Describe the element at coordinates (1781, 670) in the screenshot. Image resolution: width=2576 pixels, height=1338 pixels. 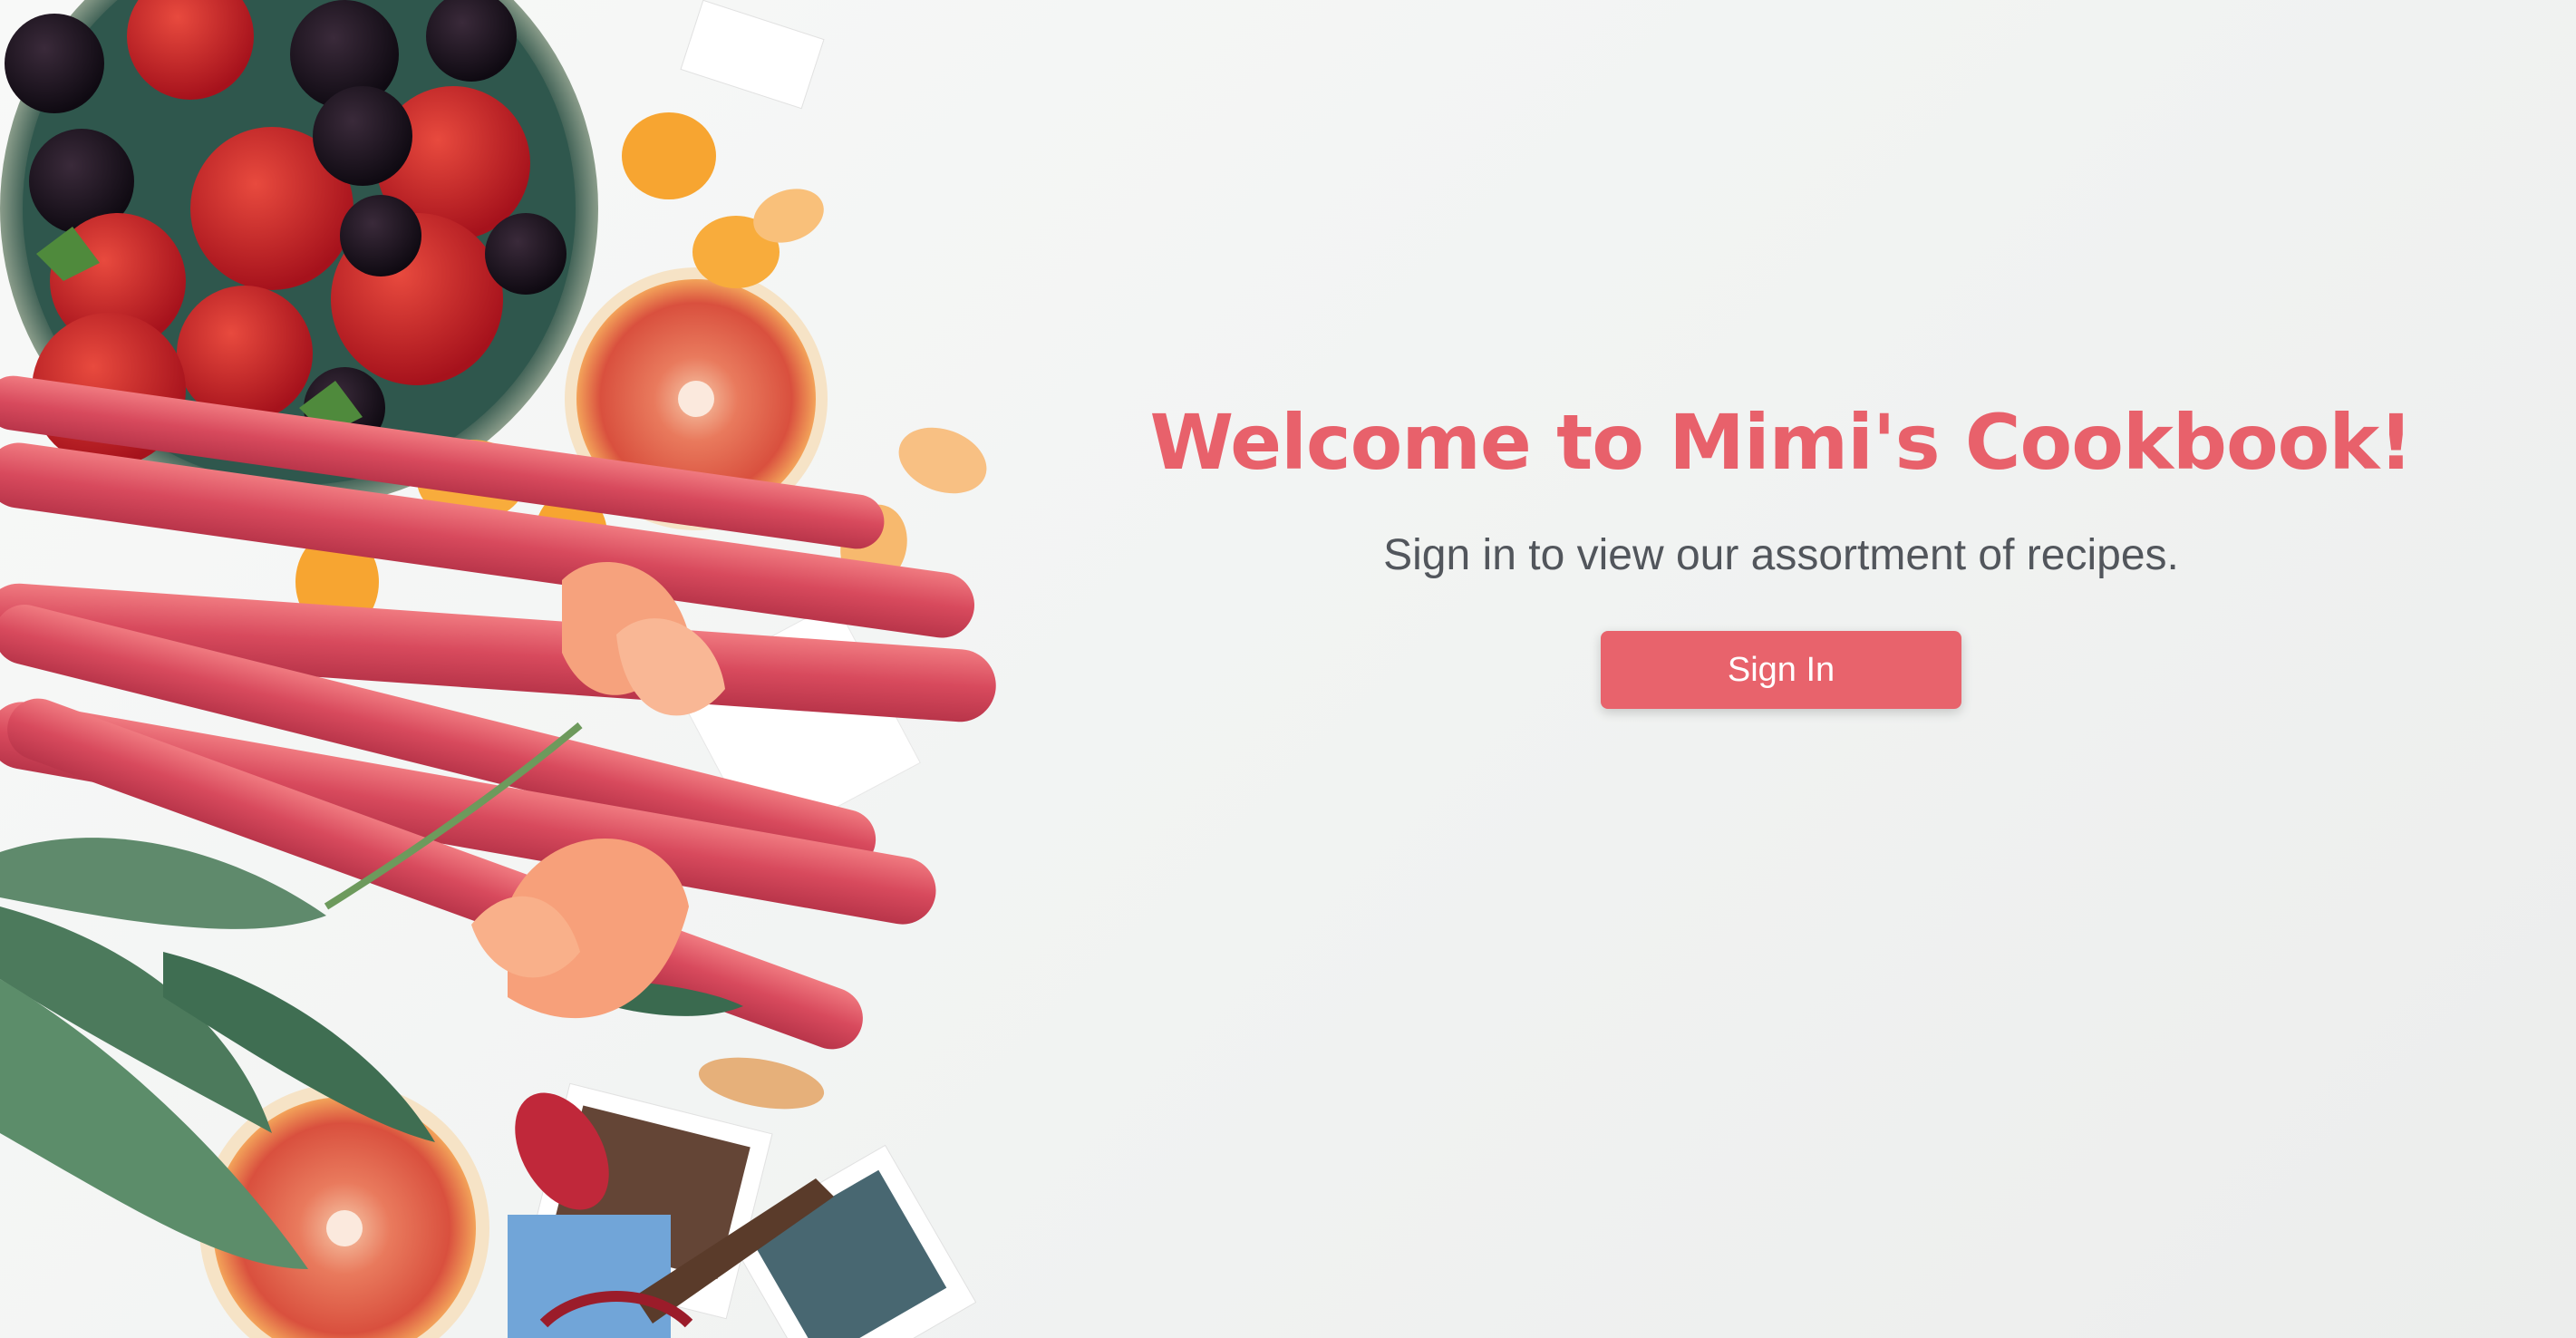
I see `sign-in-button: Sign In` at that location.